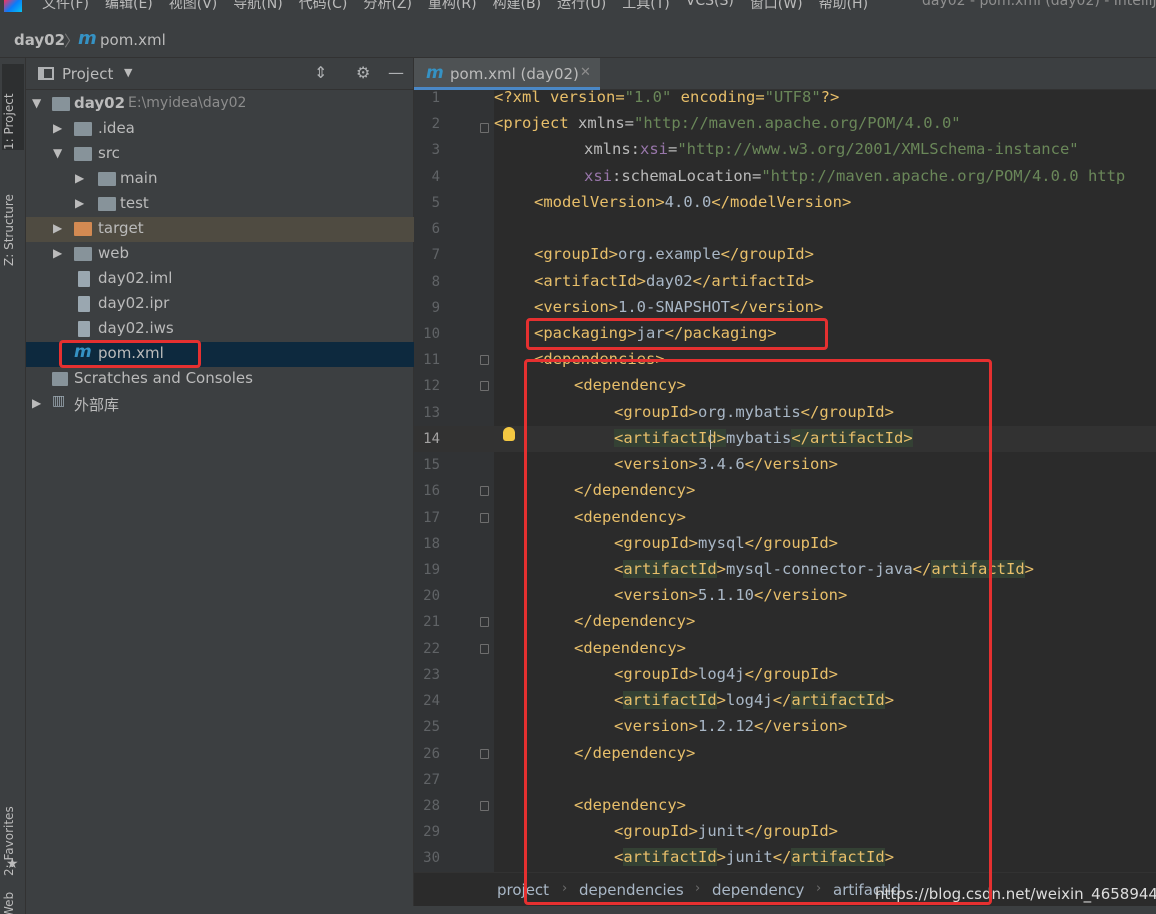 The image size is (1156, 914). I want to click on tree-item-idea: ▶ .idea, so click(220, 129).